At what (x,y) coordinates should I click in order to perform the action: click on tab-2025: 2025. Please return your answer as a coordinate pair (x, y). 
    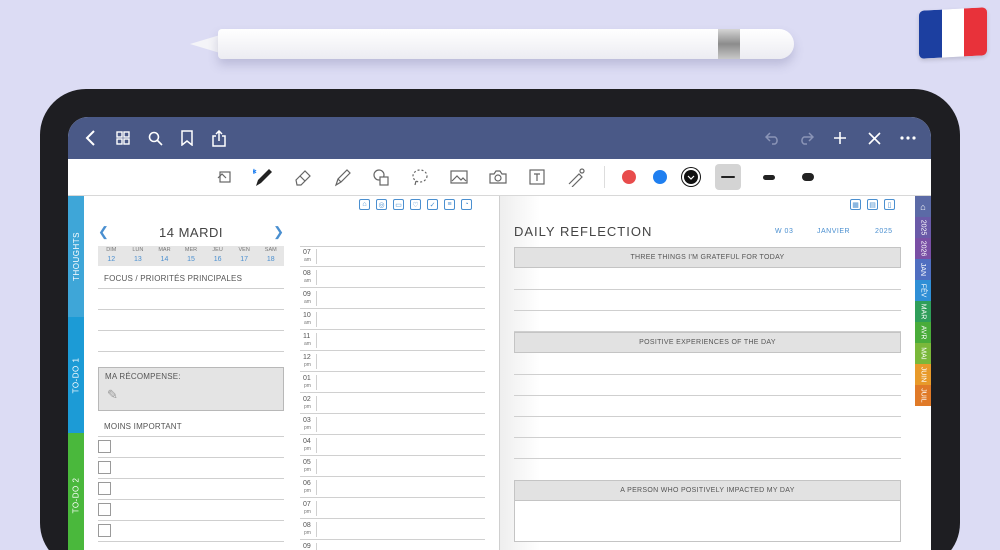
    Looking at the image, I should click on (923, 227).